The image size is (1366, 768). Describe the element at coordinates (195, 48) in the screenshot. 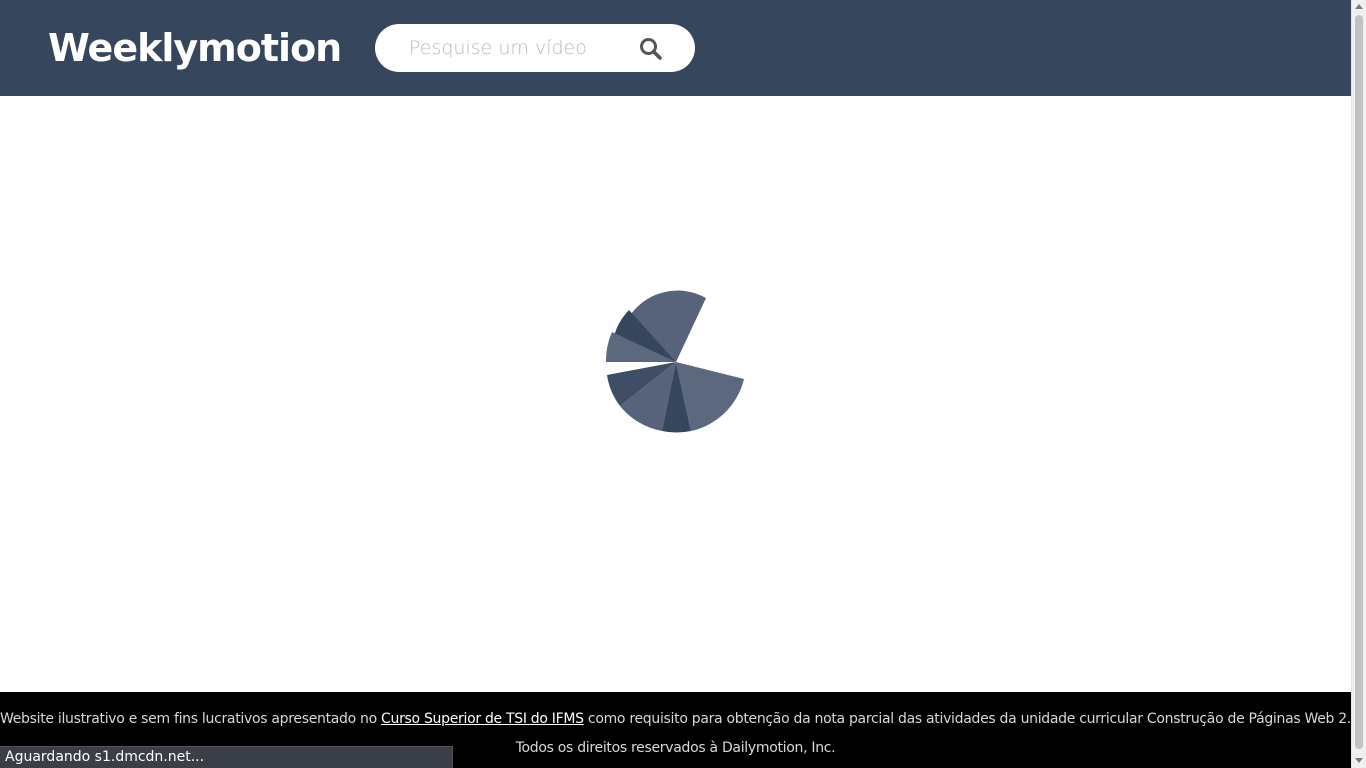

I see `site-logo: Weeklymotion` at that location.